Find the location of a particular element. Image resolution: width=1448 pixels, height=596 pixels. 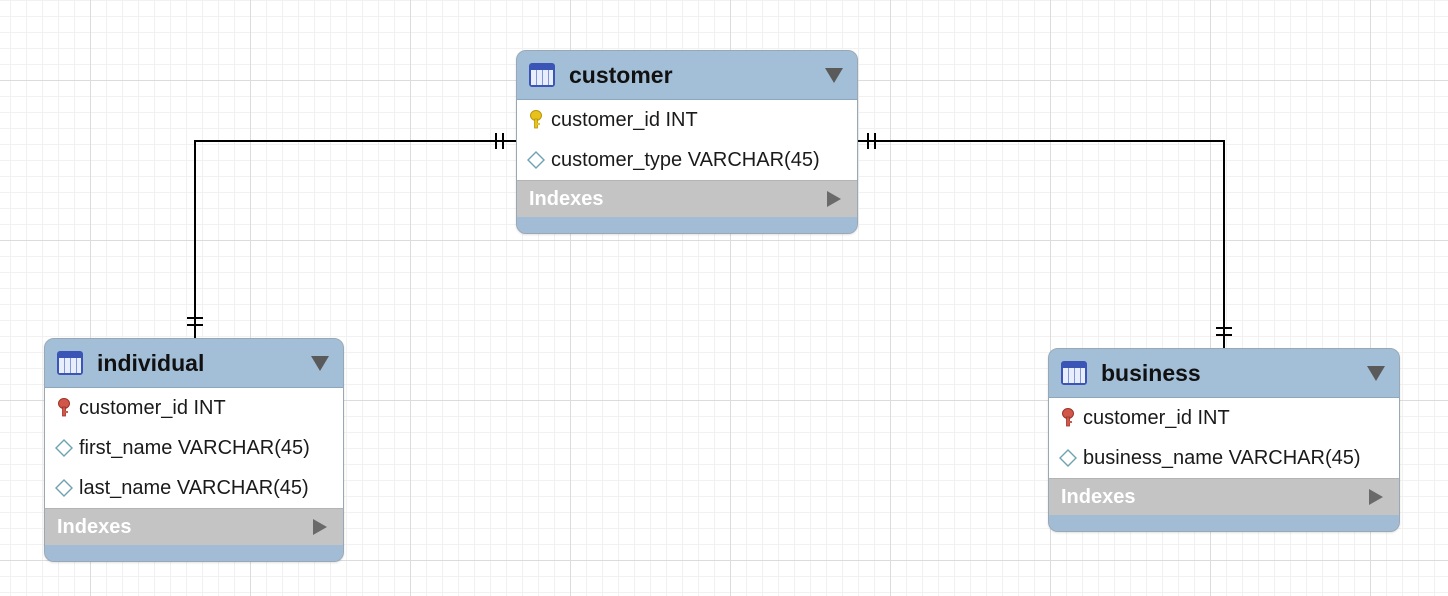

entity-title: customer is located at coordinates (621, 74).